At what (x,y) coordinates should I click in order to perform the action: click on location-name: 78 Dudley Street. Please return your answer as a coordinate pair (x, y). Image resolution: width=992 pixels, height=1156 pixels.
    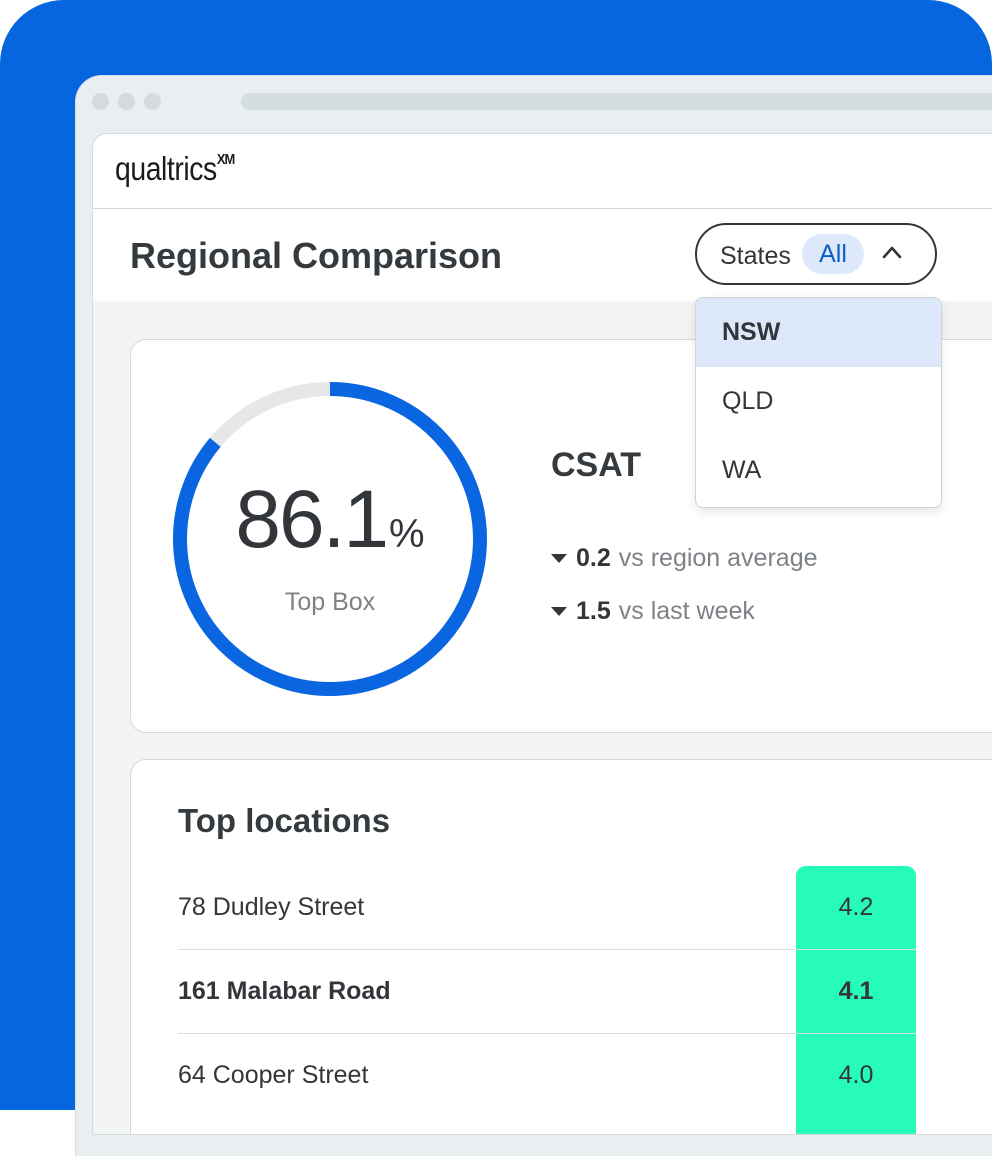
    Looking at the image, I should click on (271, 907).